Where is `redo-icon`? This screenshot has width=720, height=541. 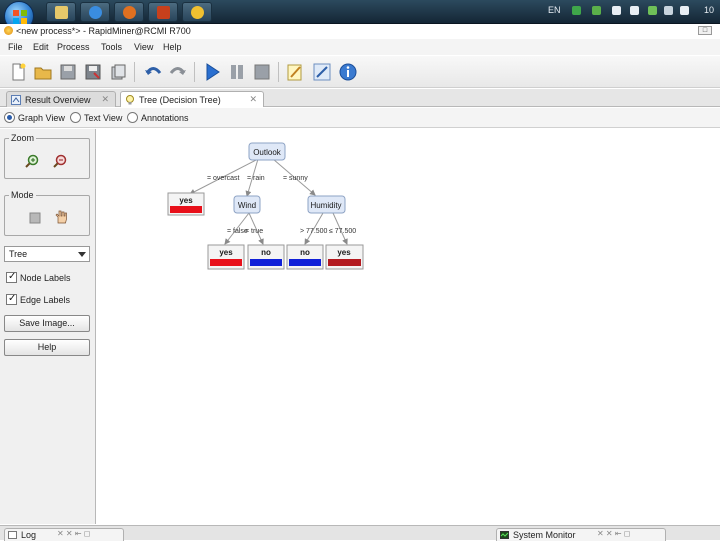
redo-icon is located at coordinates (178, 72).